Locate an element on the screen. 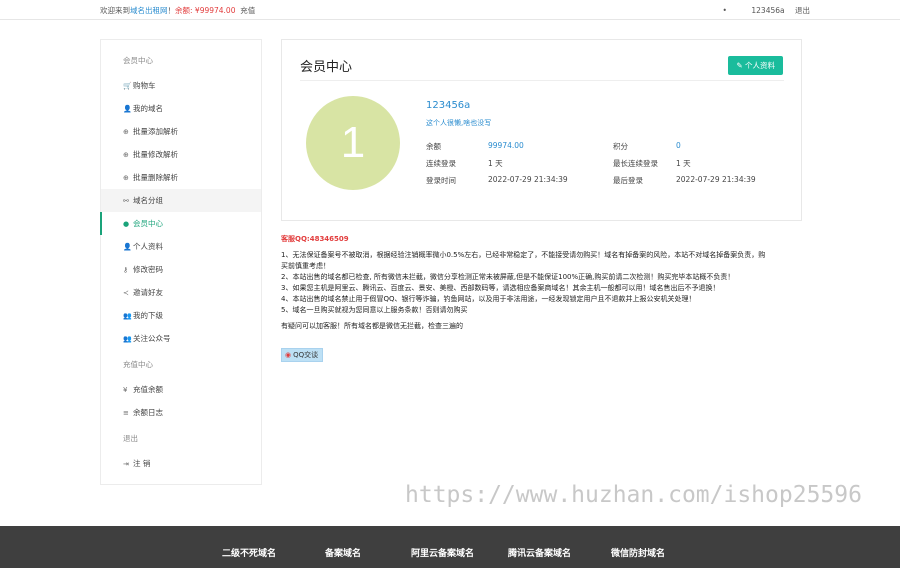  team-icon: 👥 is located at coordinates (127, 316).